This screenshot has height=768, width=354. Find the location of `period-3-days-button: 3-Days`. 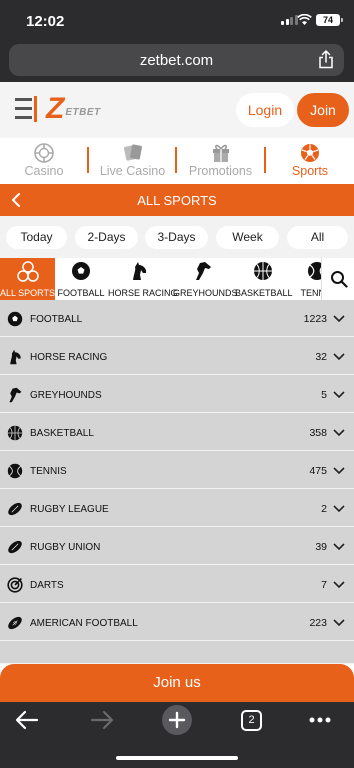

period-3-days-button: 3-Days is located at coordinates (176, 237).